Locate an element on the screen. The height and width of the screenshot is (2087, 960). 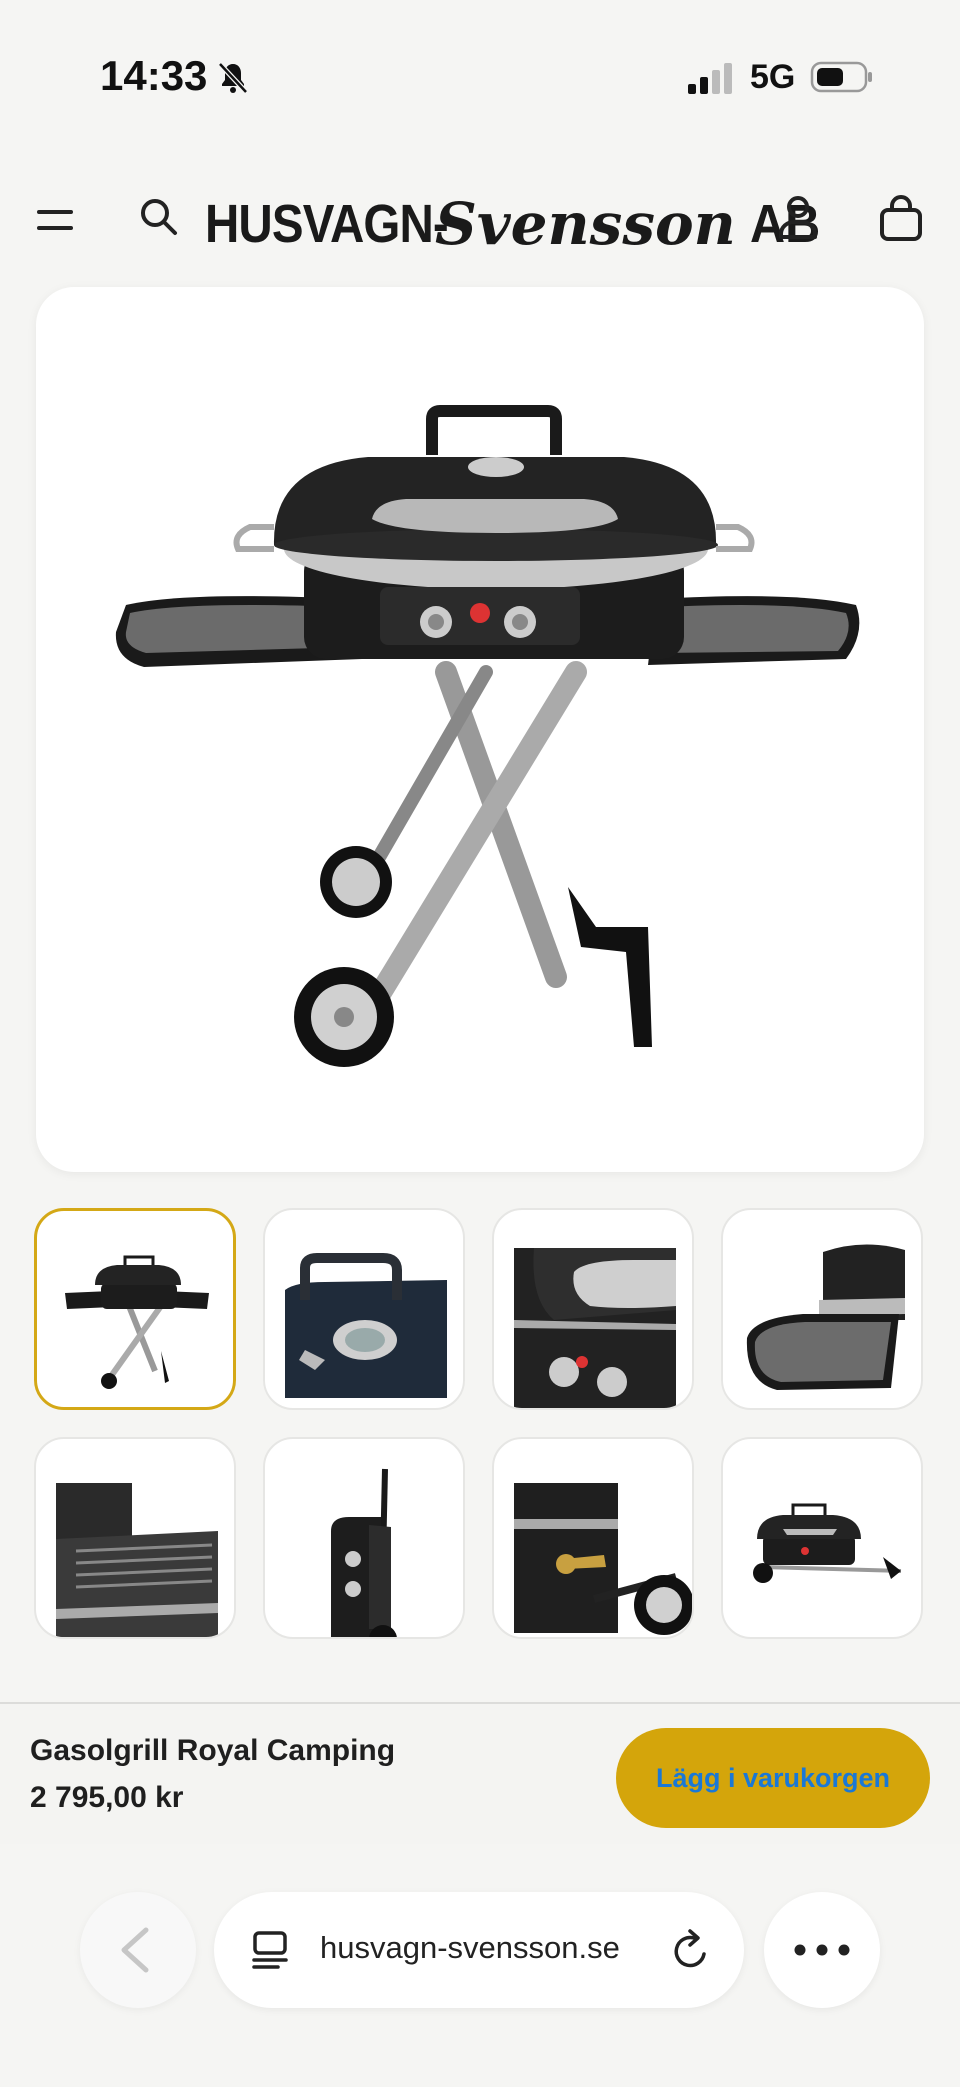
thumbnail-grill-folded-trolley is located at coordinates (822, 1538).